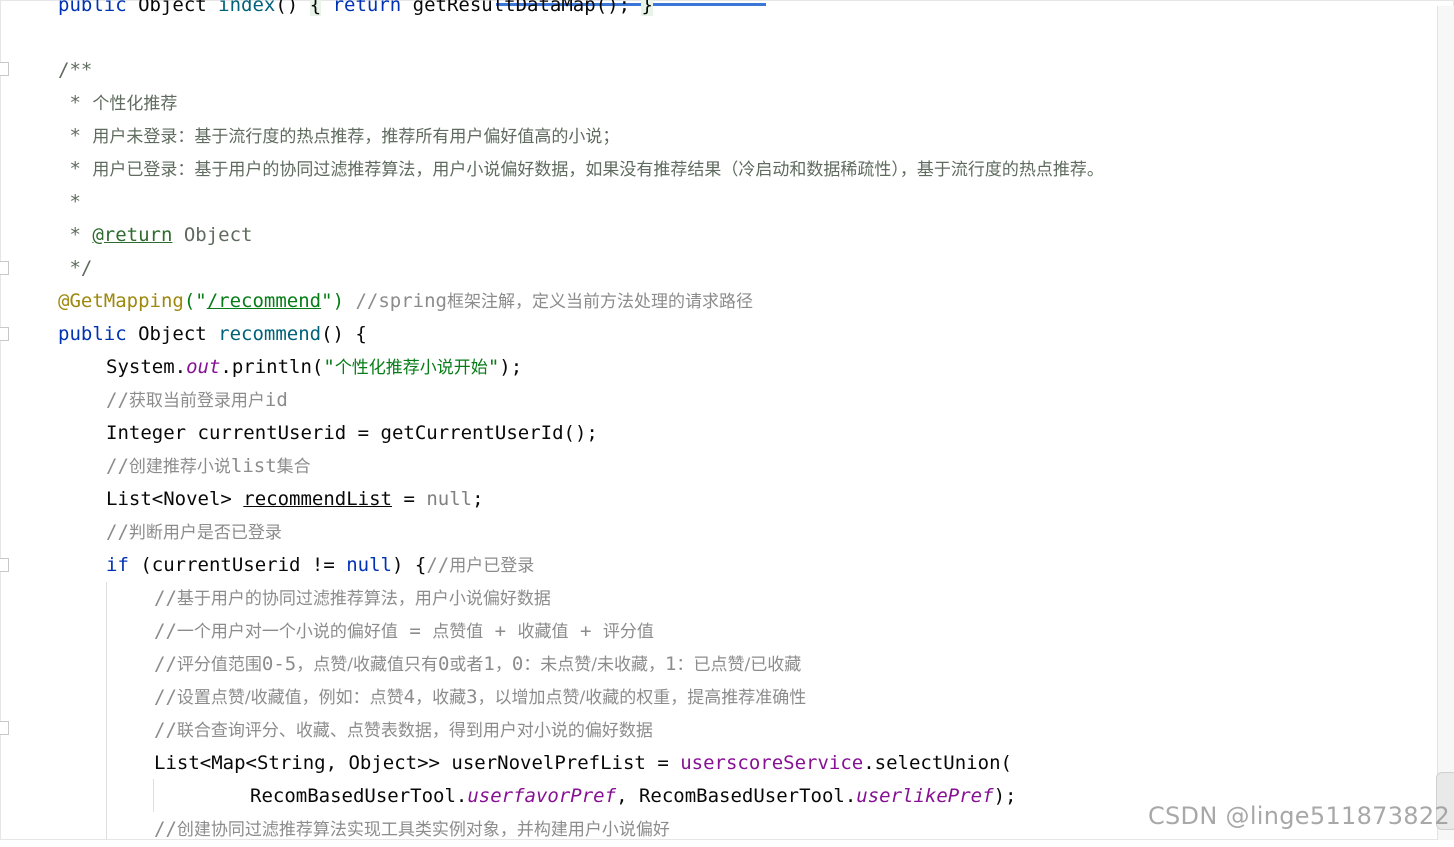  I want to click on code-line-2: /**, so click(75, 70).